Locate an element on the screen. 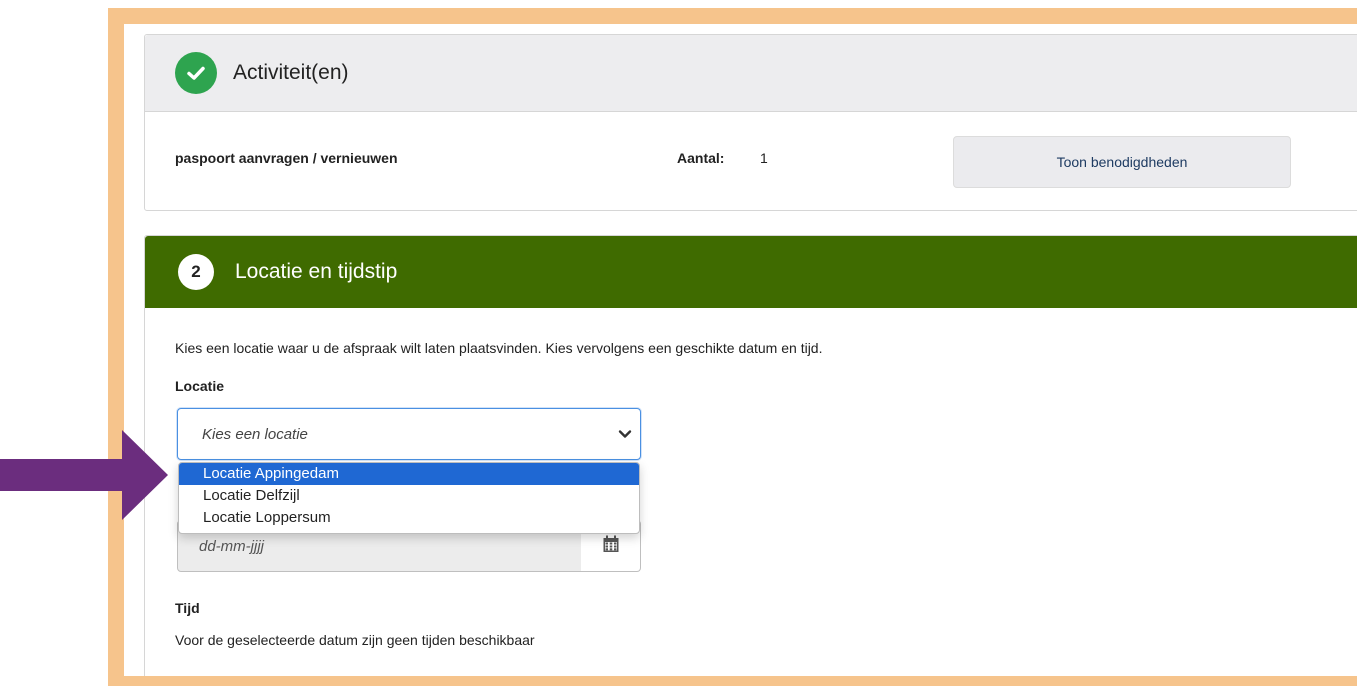 The image size is (1357, 686). chevron-down-icon is located at coordinates (625, 436).